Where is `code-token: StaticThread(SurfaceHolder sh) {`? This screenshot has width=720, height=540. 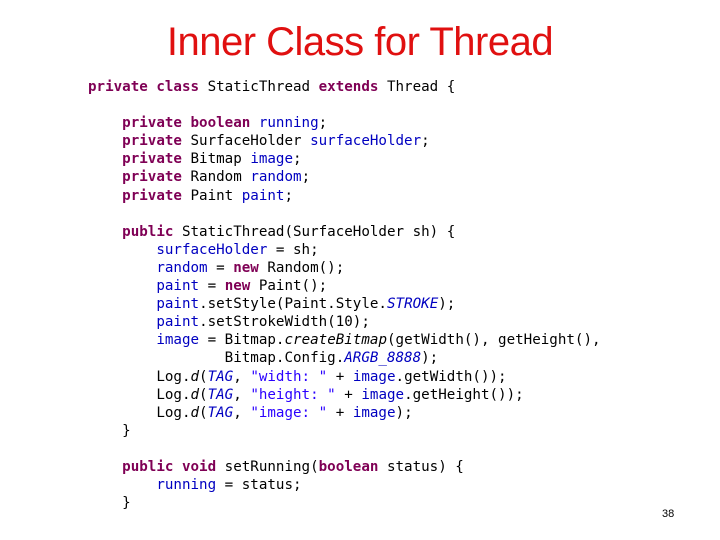 code-token: StaticThread(SurfaceHolder sh) { is located at coordinates (314, 231).